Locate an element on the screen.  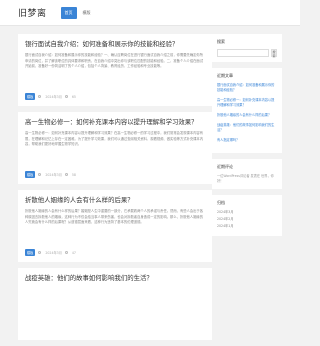
post-views: 58 is located at coordinates (73, 174).